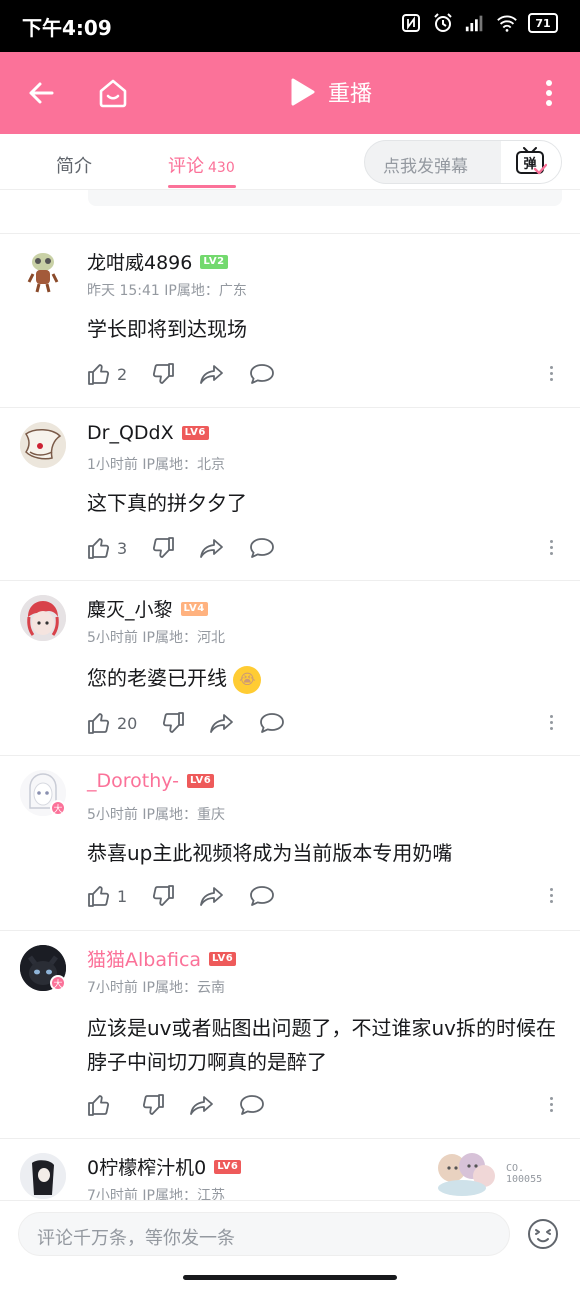  I want to click on back-button, so click(41, 93).